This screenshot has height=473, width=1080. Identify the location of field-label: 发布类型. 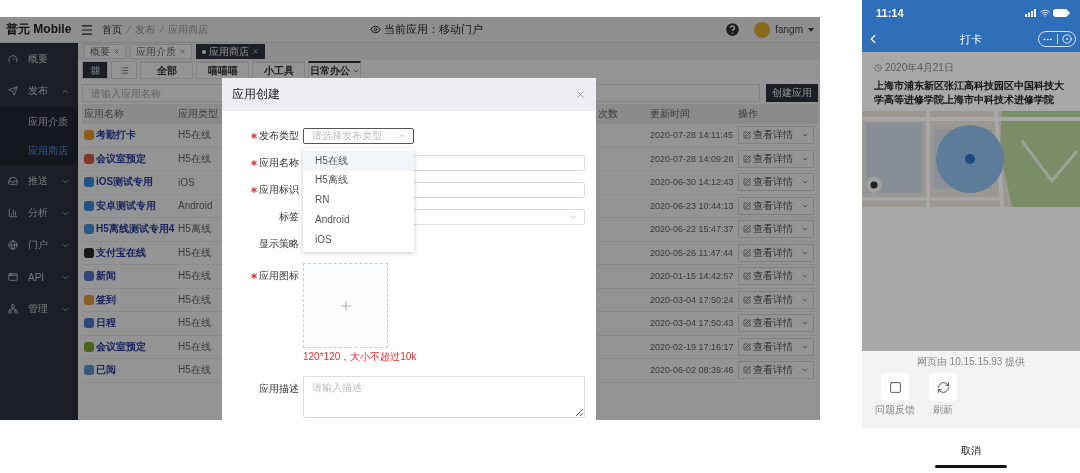
(279, 135).